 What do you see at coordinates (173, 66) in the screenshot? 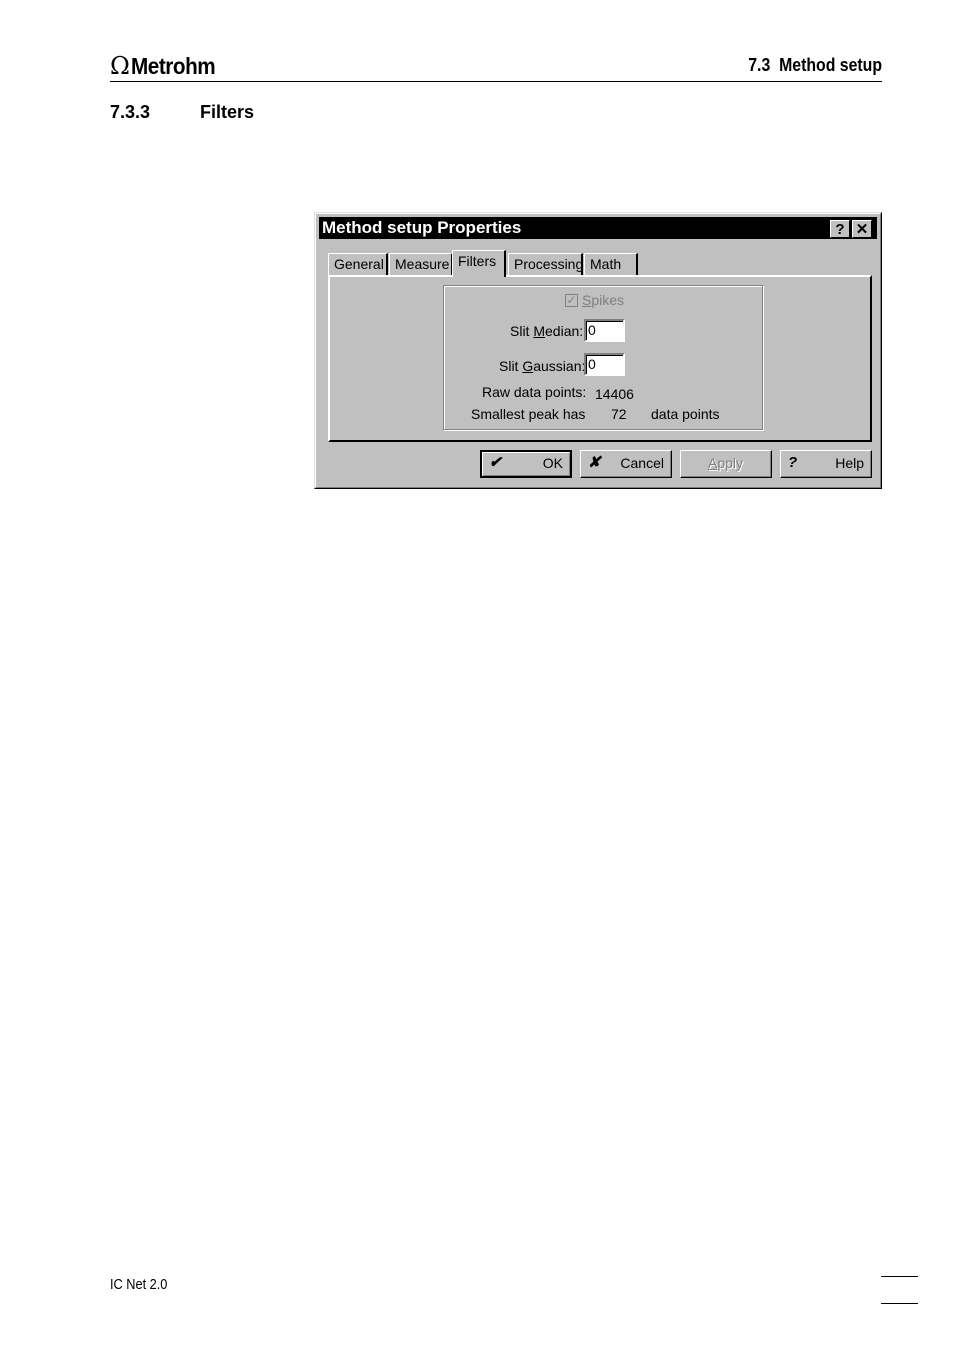
I see `logo-text: Metrohm` at bounding box center [173, 66].